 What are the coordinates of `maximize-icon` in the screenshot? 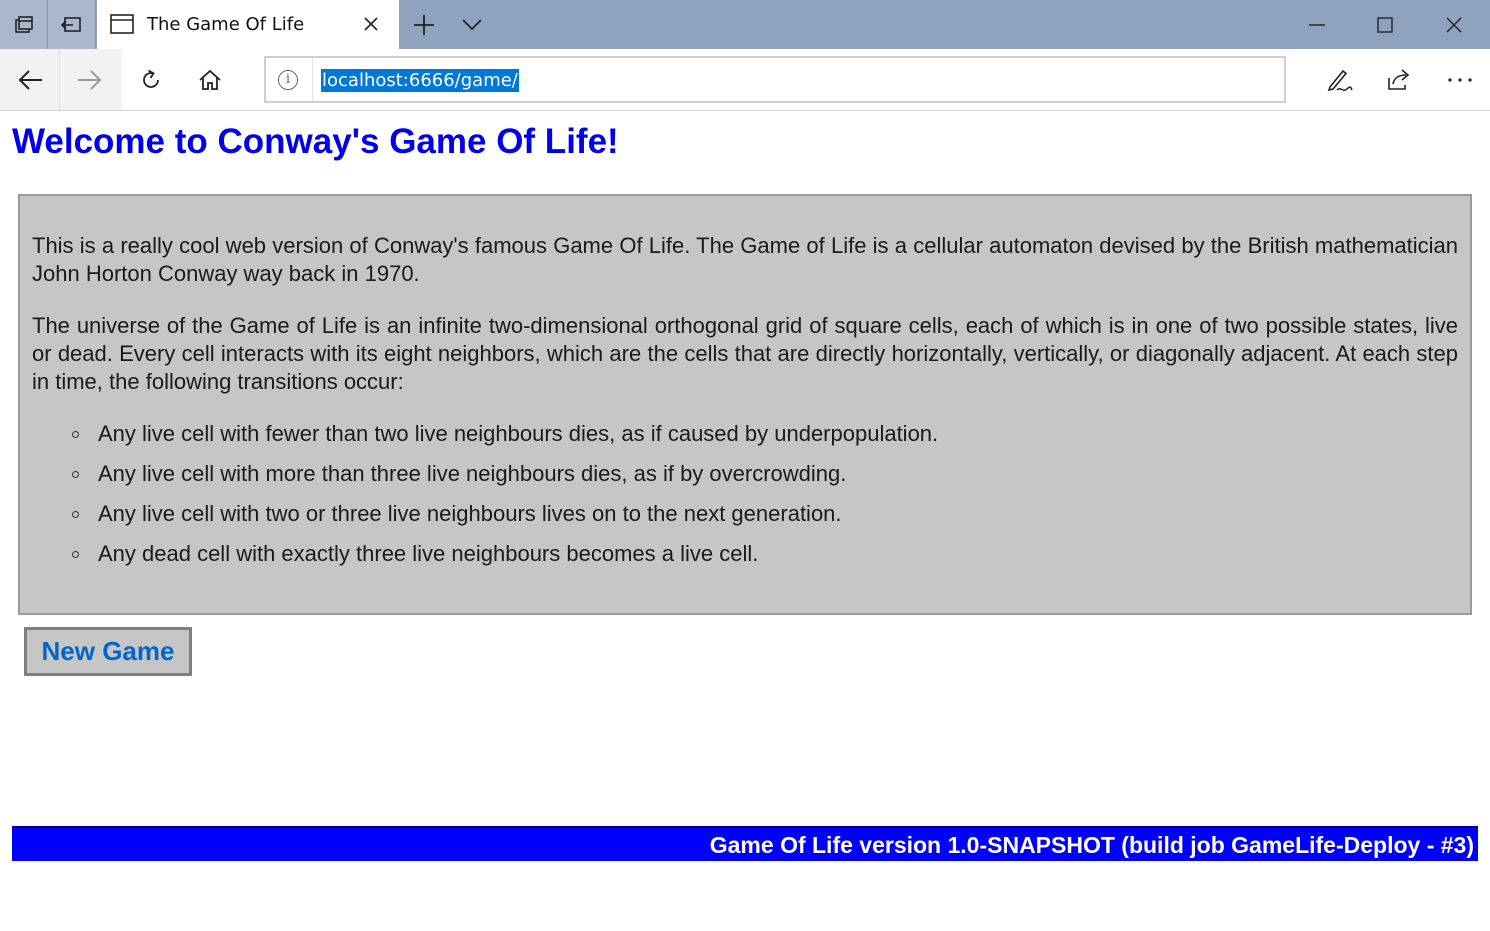 It's located at (1385, 24).